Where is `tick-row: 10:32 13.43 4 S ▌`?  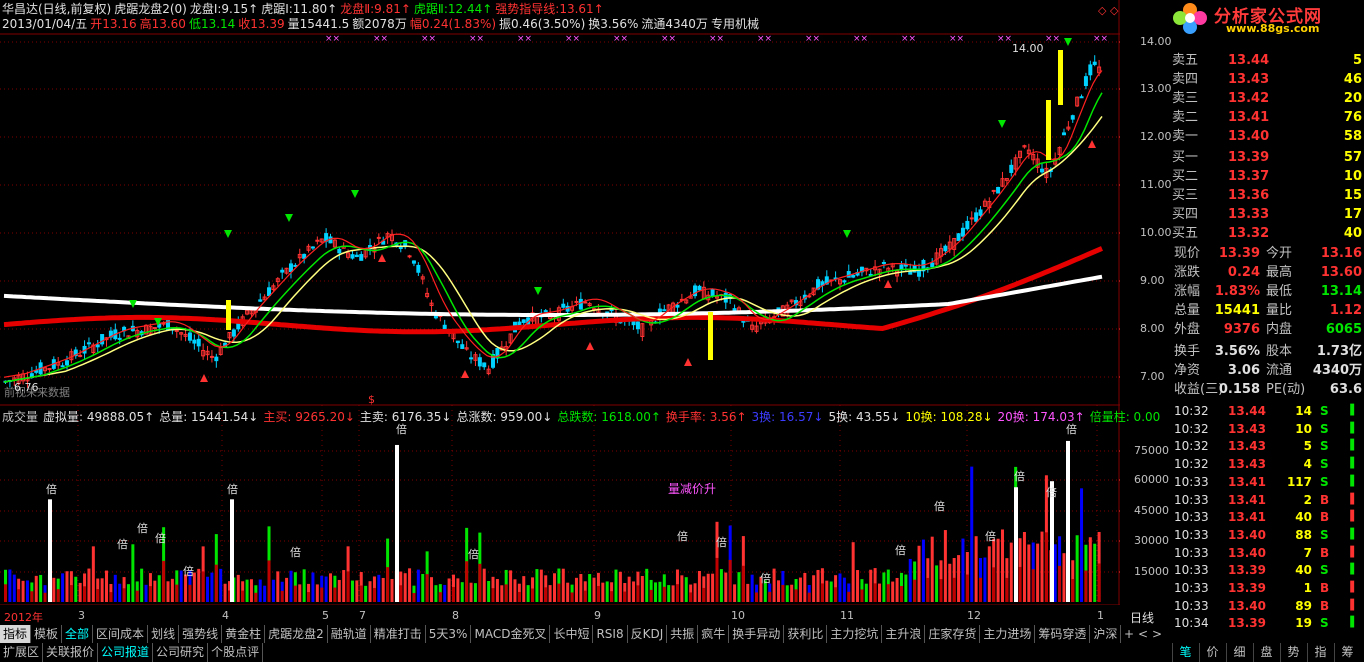
tick-row: 10:32 13.43 4 S ▌ is located at coordinates (1267, 464).